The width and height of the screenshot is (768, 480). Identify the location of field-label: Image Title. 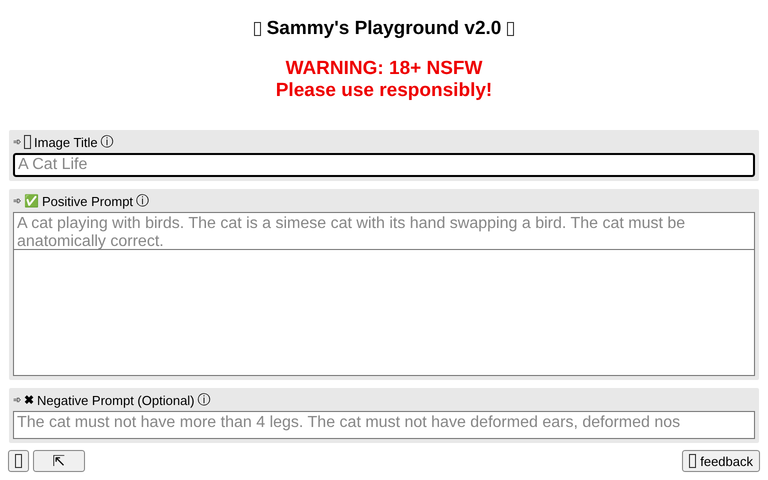
(66, 142).